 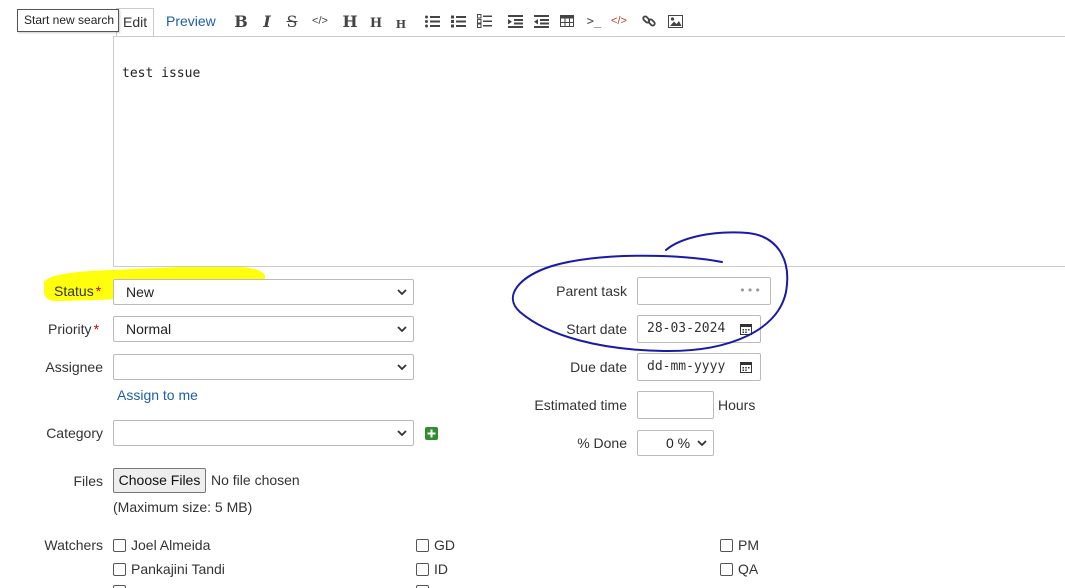 What do you see at coordinates (157, 395) in the screenshot?
I see `assign-to-me-link: Assign to me` at bounding box center [157, 395].